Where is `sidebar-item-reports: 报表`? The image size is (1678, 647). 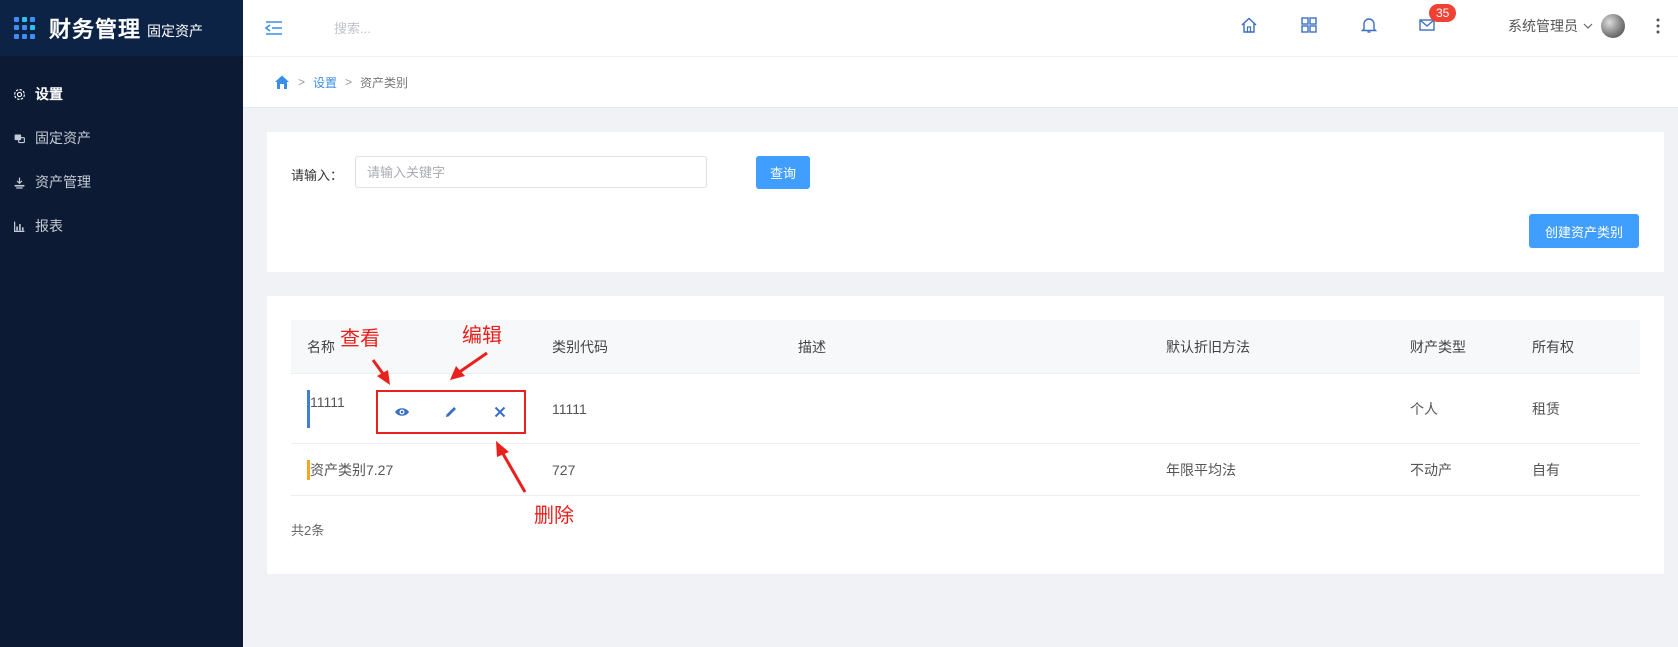 sidebar-item-reports: 报表 is located at coordinates (121, 226).